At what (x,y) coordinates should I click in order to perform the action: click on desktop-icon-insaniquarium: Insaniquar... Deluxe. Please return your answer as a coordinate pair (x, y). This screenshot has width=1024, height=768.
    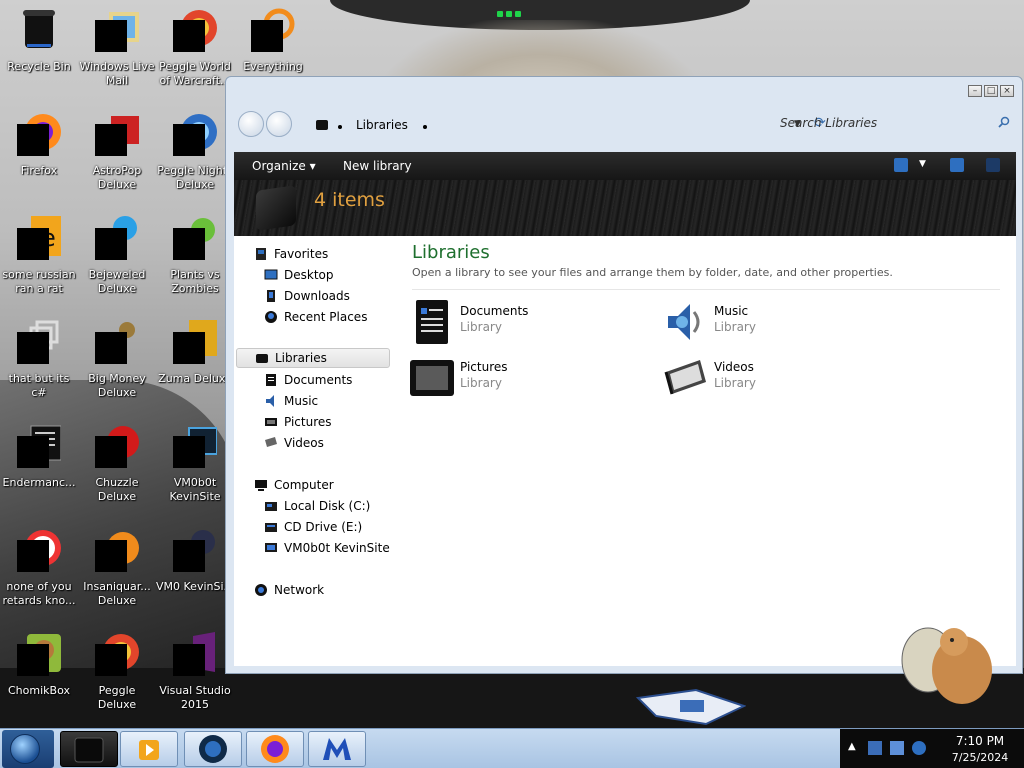
    Looking at the image, I should click on (117, 567).